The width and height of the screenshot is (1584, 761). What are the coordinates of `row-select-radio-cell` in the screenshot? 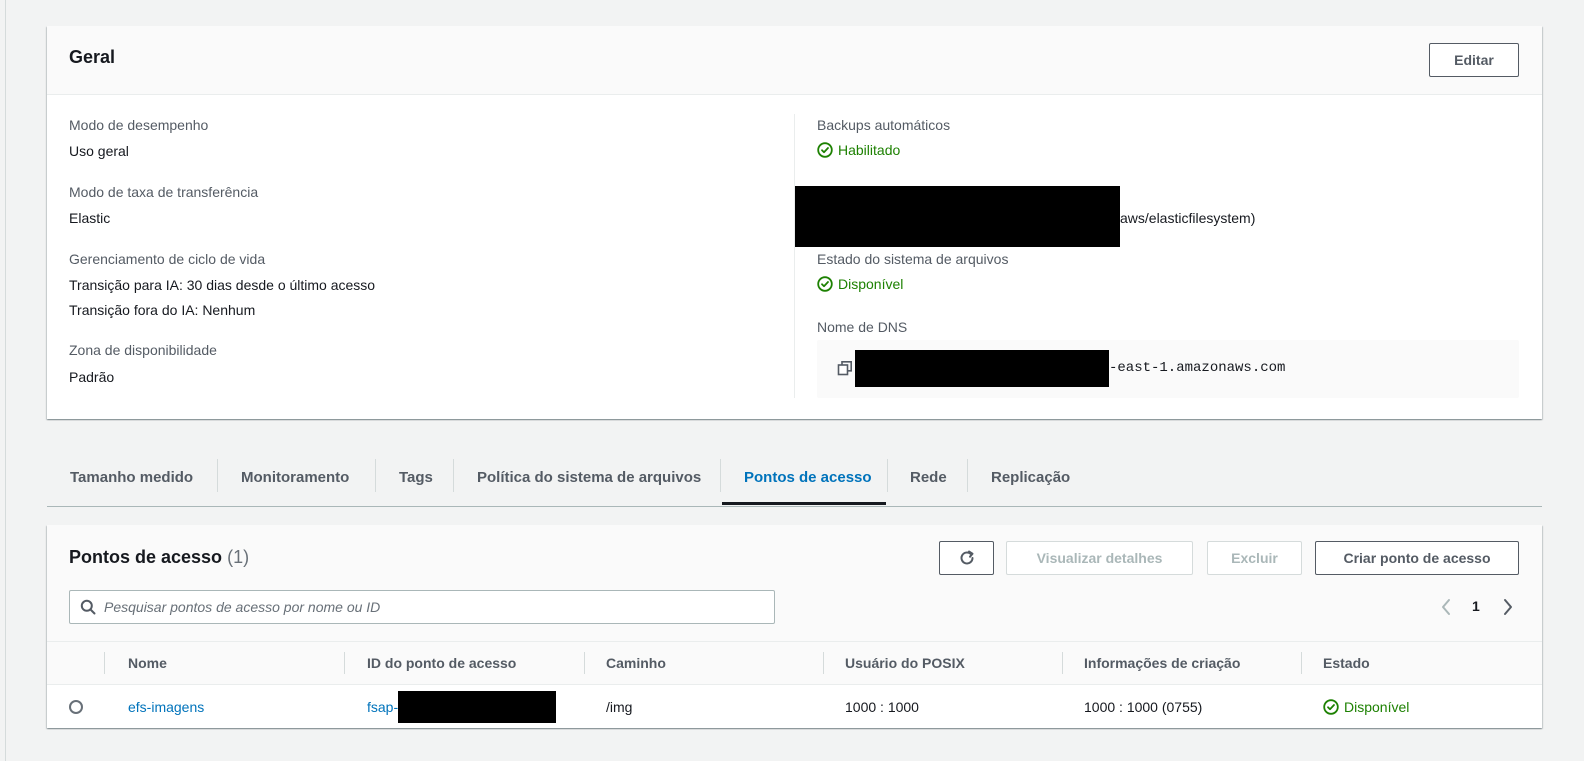 It's located at (76, 706).